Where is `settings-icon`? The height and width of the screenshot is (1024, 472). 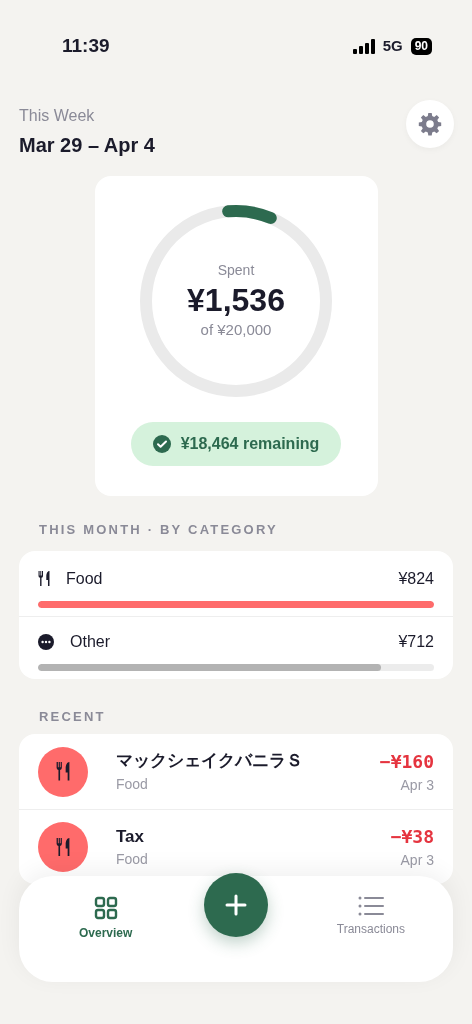 settings-icon is located at coordinates (430, 124).